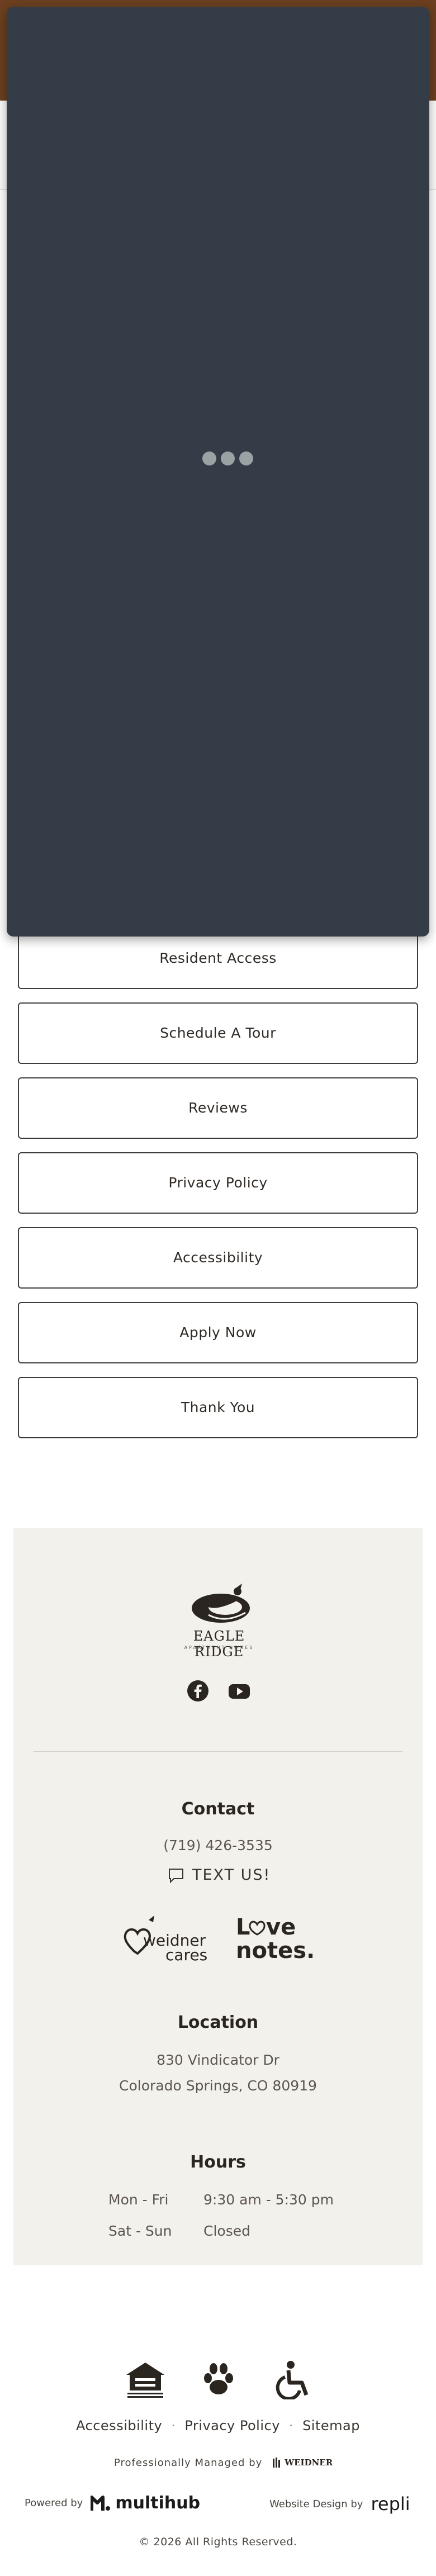  I want to click on multihub-wordmark: multihub, so click(158, 2503).